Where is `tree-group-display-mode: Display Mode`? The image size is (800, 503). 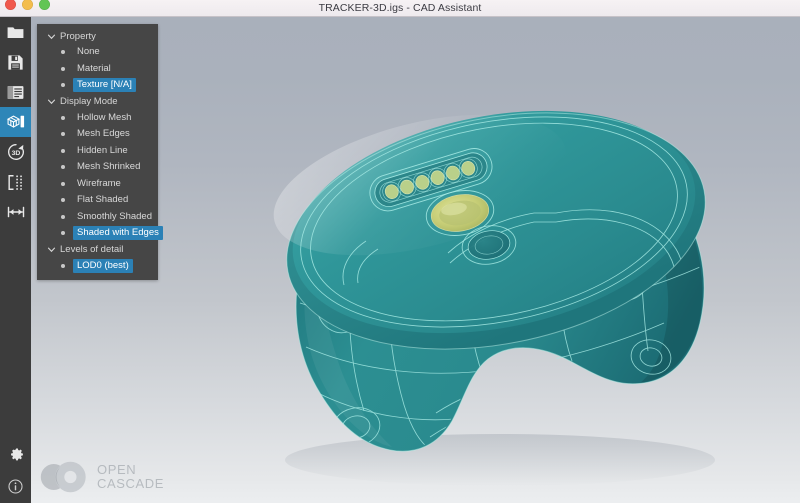 tree-group-display-mode: Display Mode is located at coordinates (97, 102).